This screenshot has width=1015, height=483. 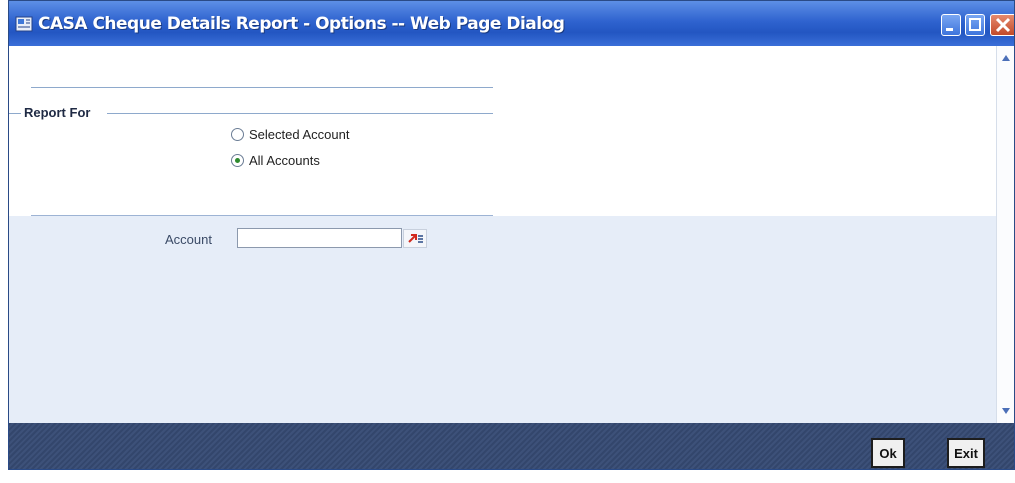 I want to click on vertical-scrollbar, so click(x=1005, y=234).